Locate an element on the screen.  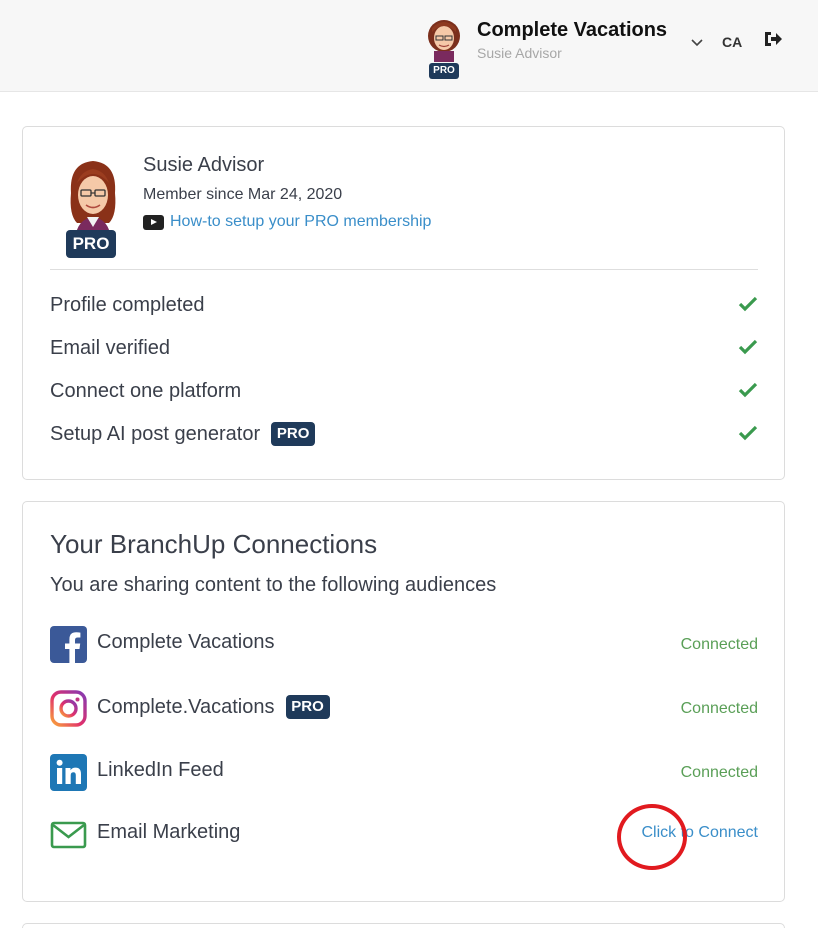
connection-label: Email Marketing is located at coordinates (169, 832).